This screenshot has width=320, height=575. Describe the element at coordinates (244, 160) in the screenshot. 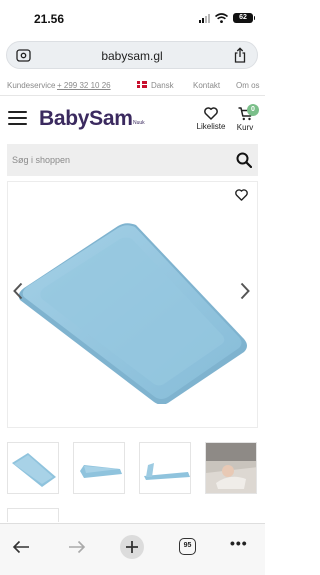

I see `search-icon` at that location.